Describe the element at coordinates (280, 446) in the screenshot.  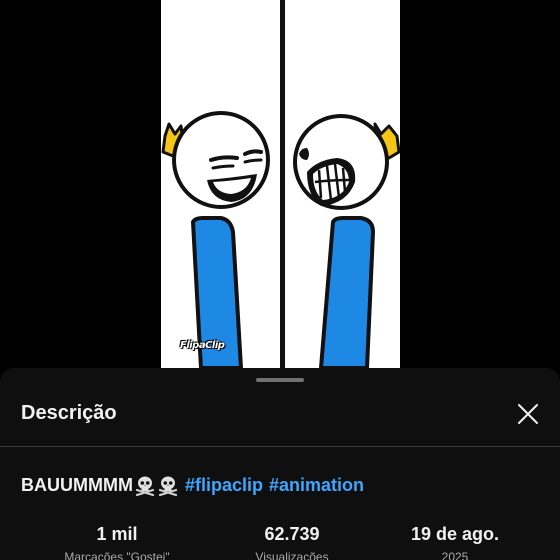
I see `divider` at that location.